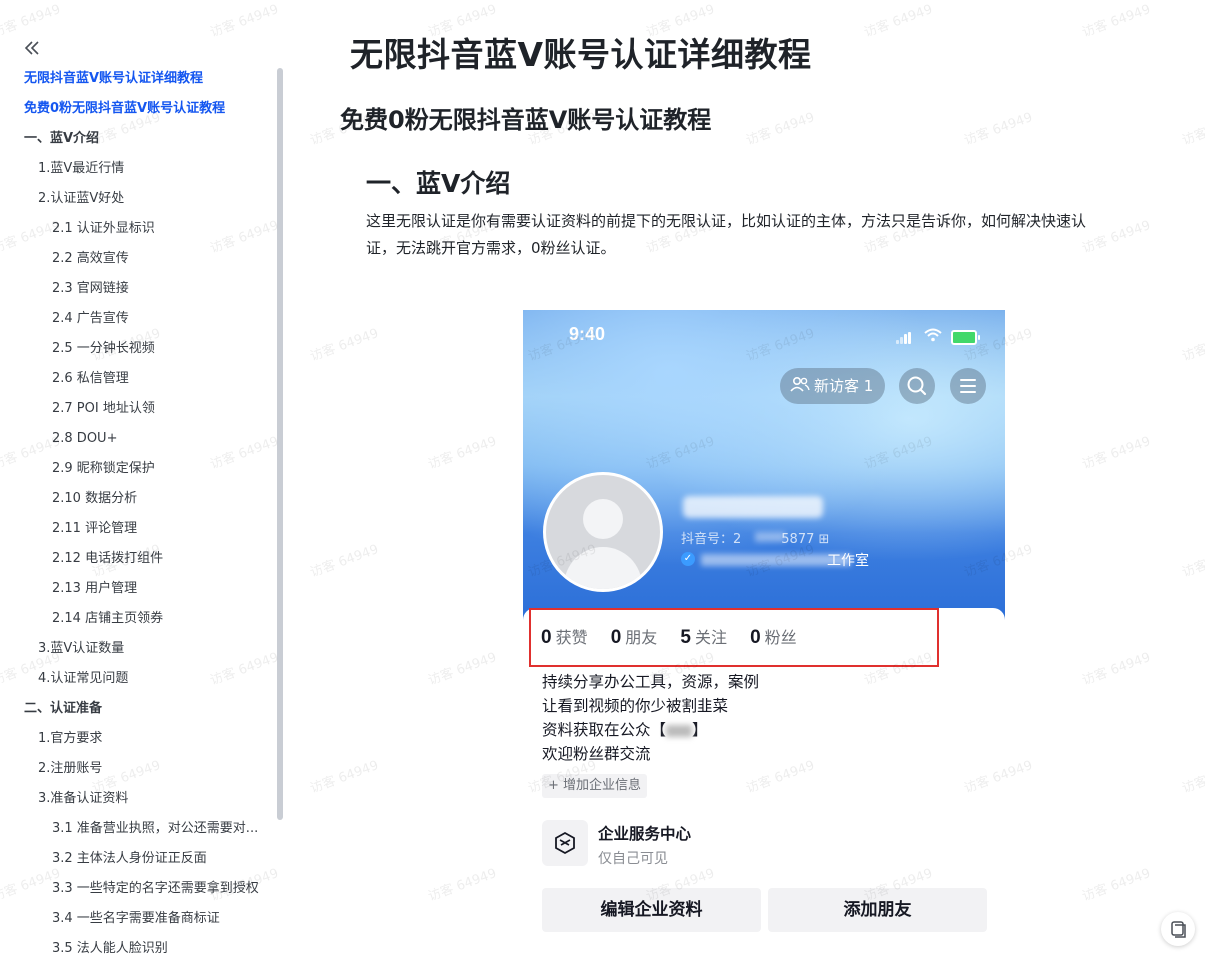  I want to click on toc-item: 2.10 数据分析, so click(140, 499).